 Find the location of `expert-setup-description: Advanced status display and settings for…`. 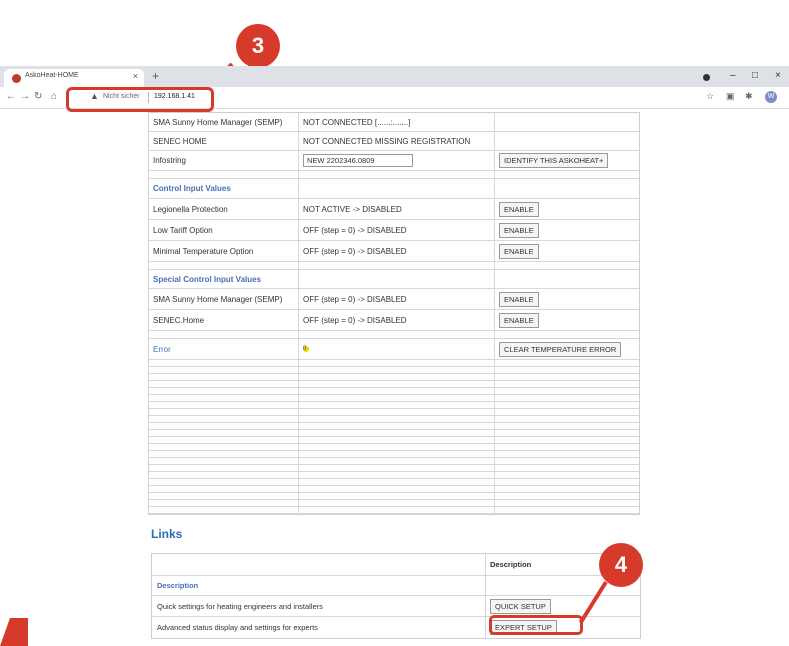

expert-setup-description: Advanced status display and settings for… is located at coordinates (319, 627).